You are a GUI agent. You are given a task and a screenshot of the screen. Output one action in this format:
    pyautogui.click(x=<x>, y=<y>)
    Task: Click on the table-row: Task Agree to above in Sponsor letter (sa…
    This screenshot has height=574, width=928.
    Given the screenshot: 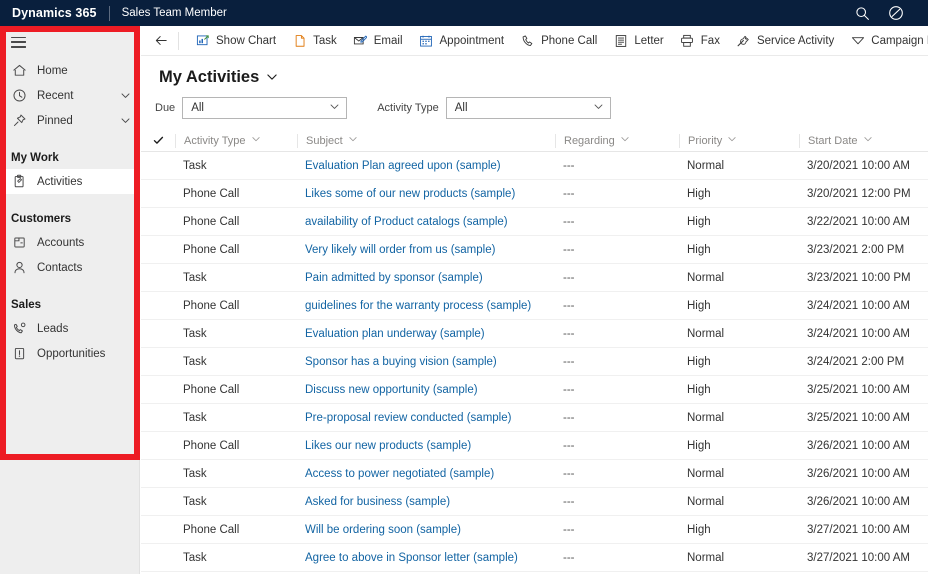 What is the action you would take?
    pyautogui.click(x=534, y=558)
    